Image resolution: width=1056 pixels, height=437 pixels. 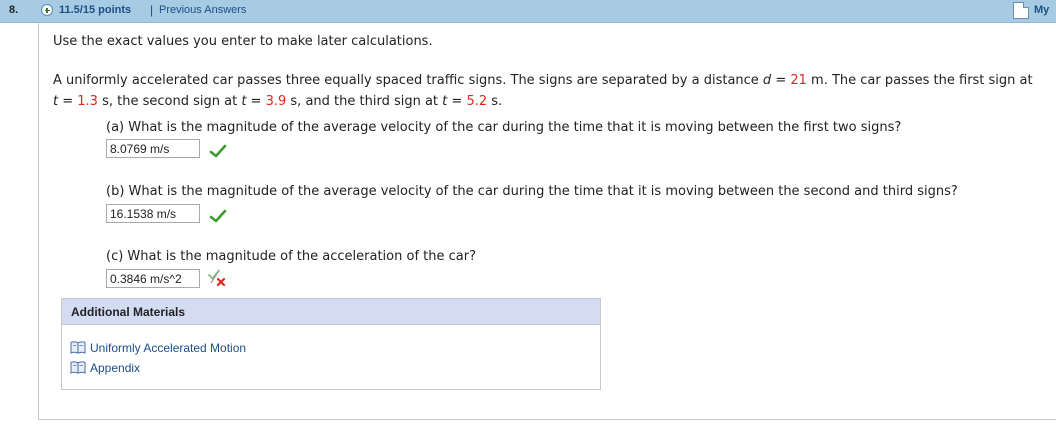 I want to click on time-3-value: 5.2, so click(x=477, y=101).